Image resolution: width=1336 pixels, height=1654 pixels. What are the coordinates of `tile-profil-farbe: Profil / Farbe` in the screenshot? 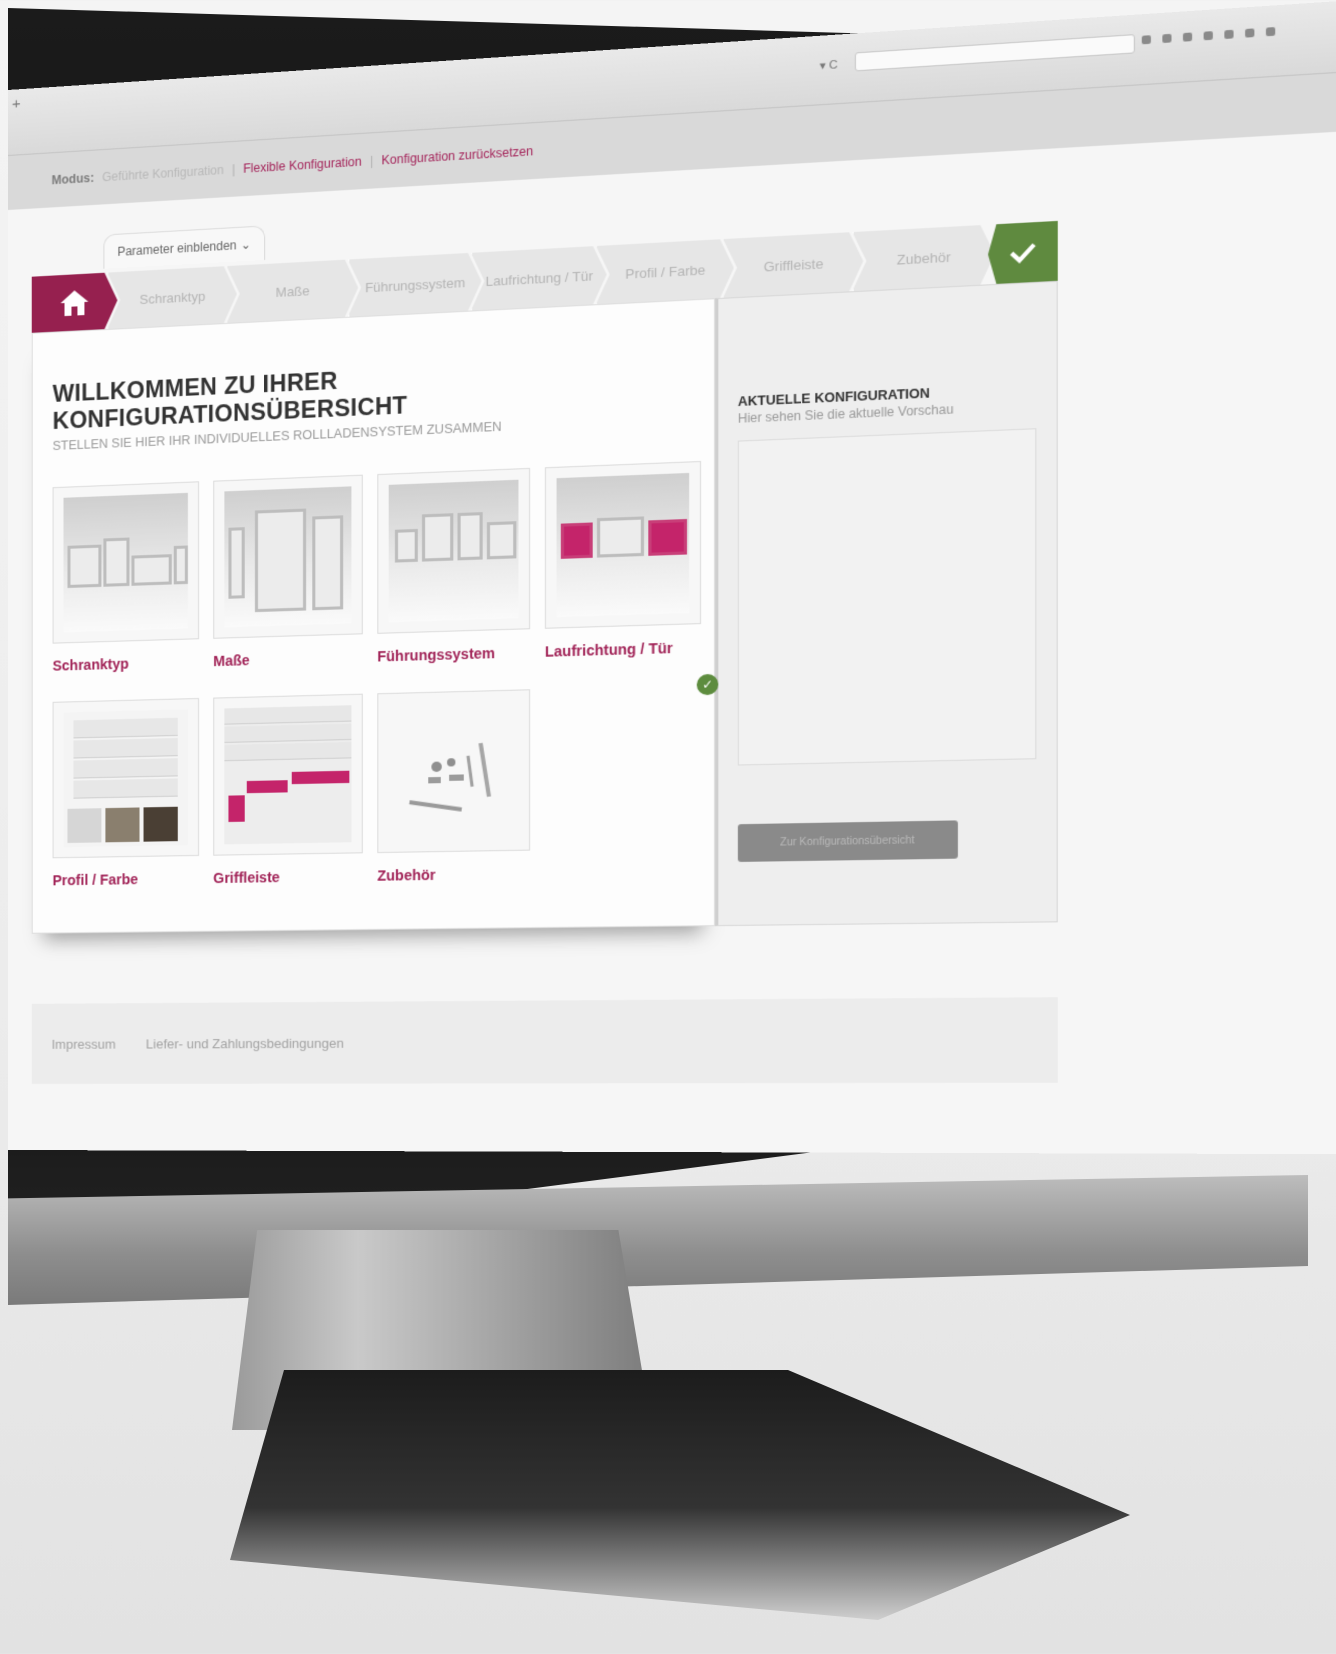 It's located at (128, 793).